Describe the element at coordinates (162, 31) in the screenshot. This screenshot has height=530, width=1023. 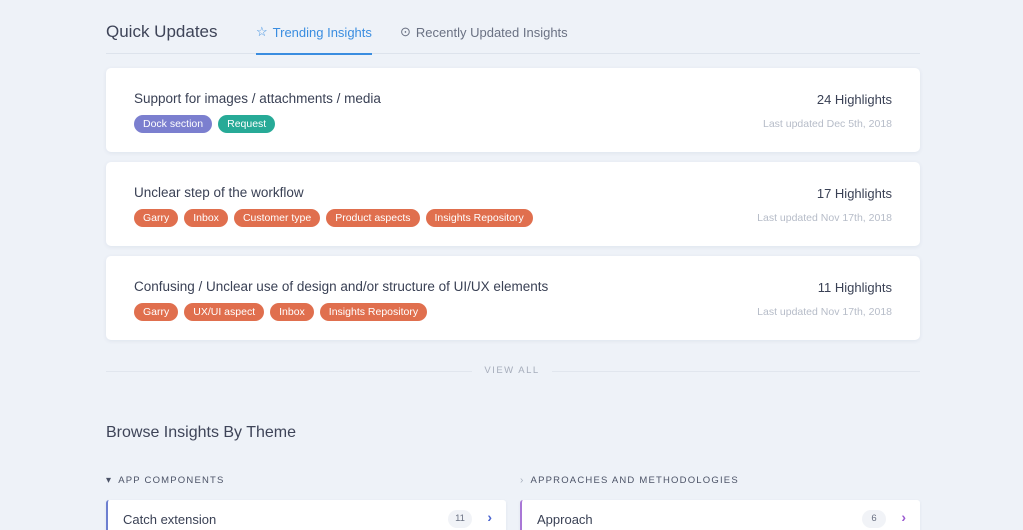
I see `quick-updates-title: Quick Updates` at that location.